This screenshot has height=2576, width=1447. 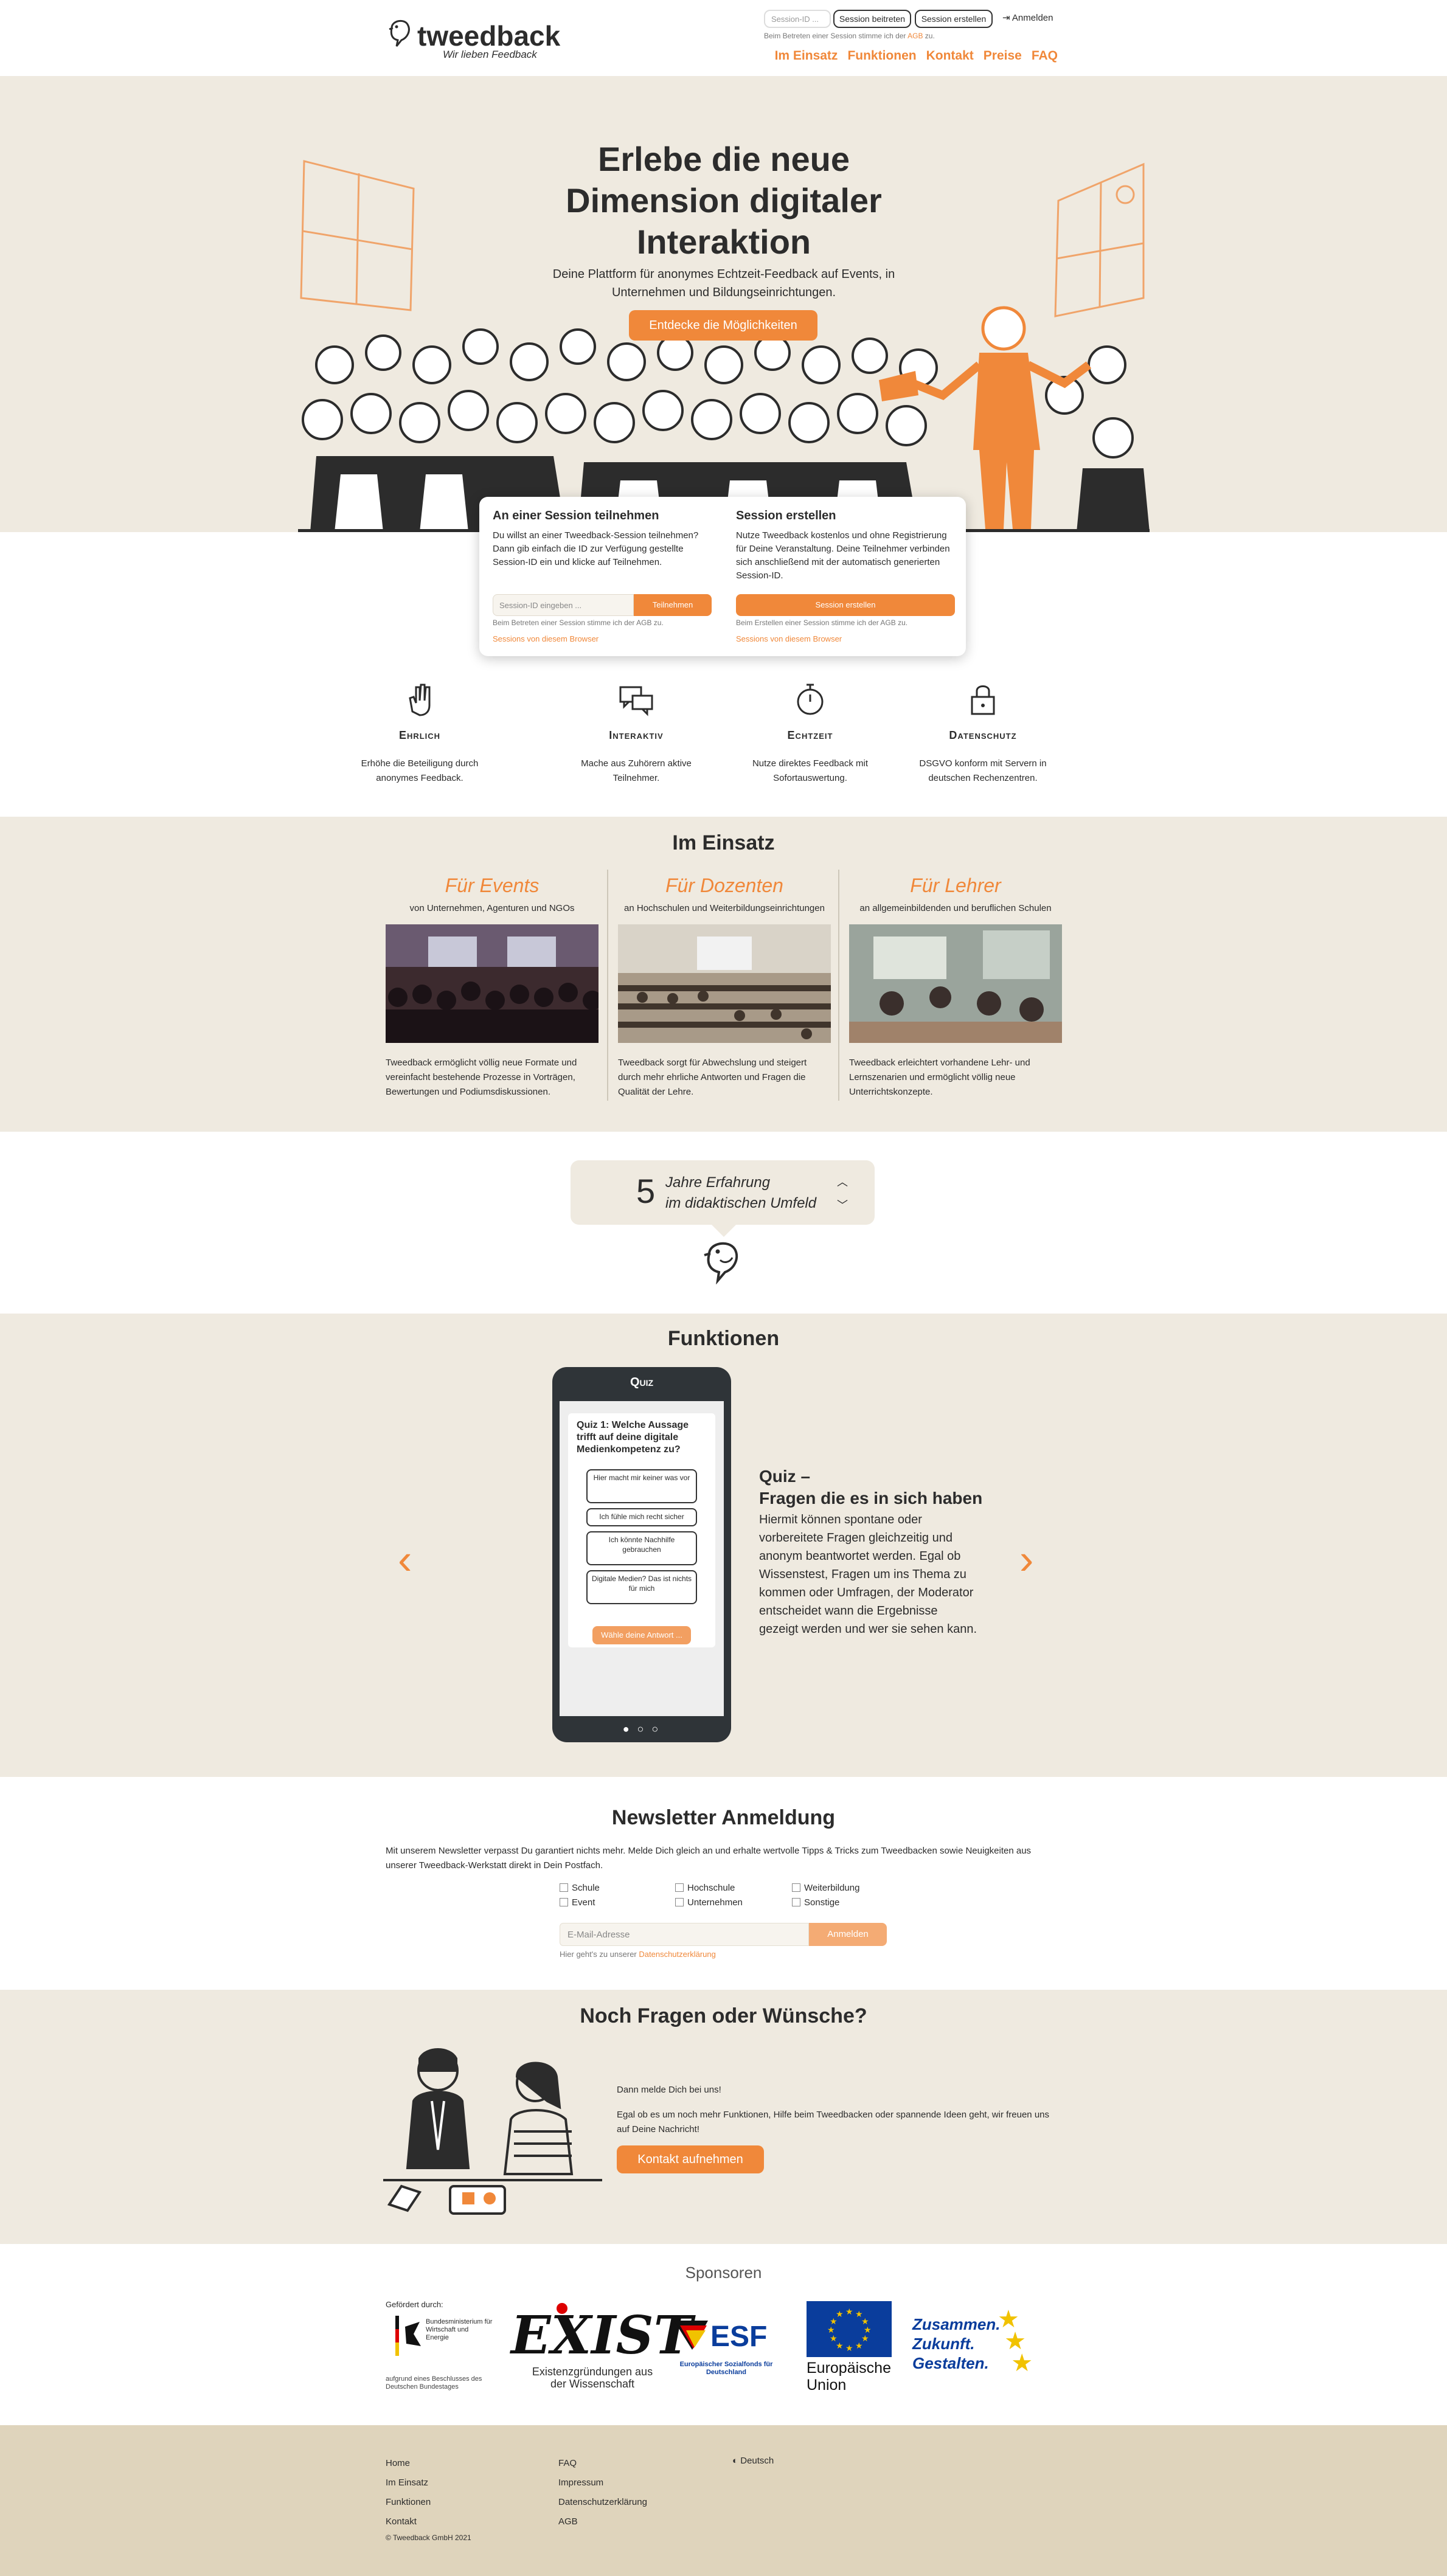 What do you see at coordinates (408, 2502) in the screenshot?
I see `footer-link-funktionen: Funktionen` at bounding box center [408, 2502].